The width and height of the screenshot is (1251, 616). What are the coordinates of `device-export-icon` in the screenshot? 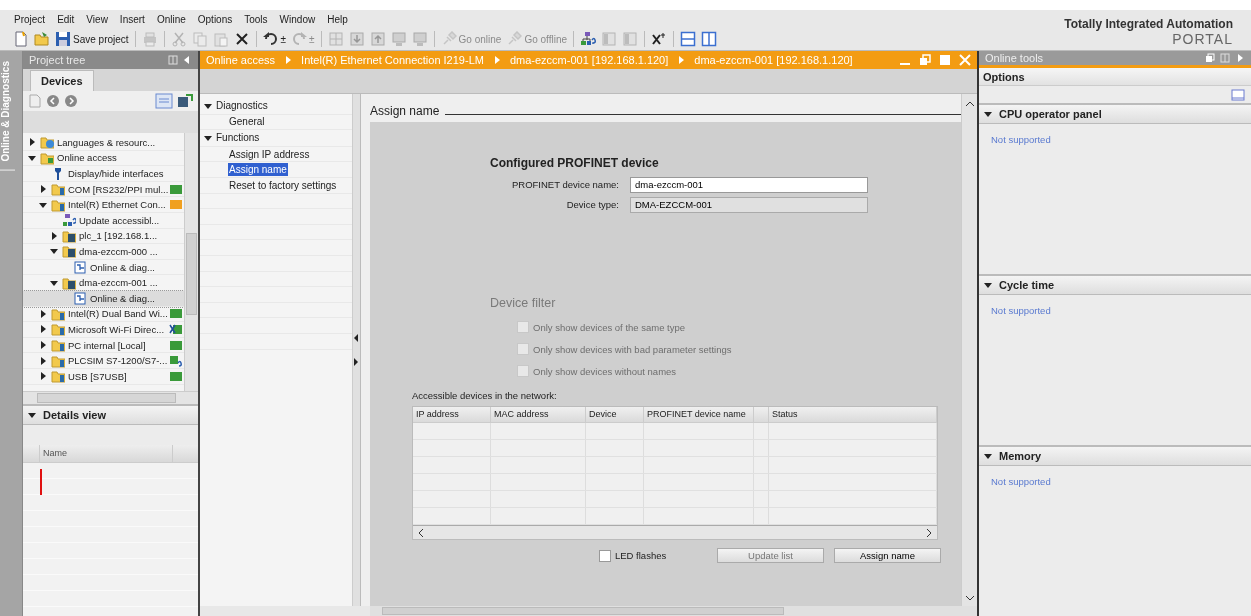 It's located at (185, 101).